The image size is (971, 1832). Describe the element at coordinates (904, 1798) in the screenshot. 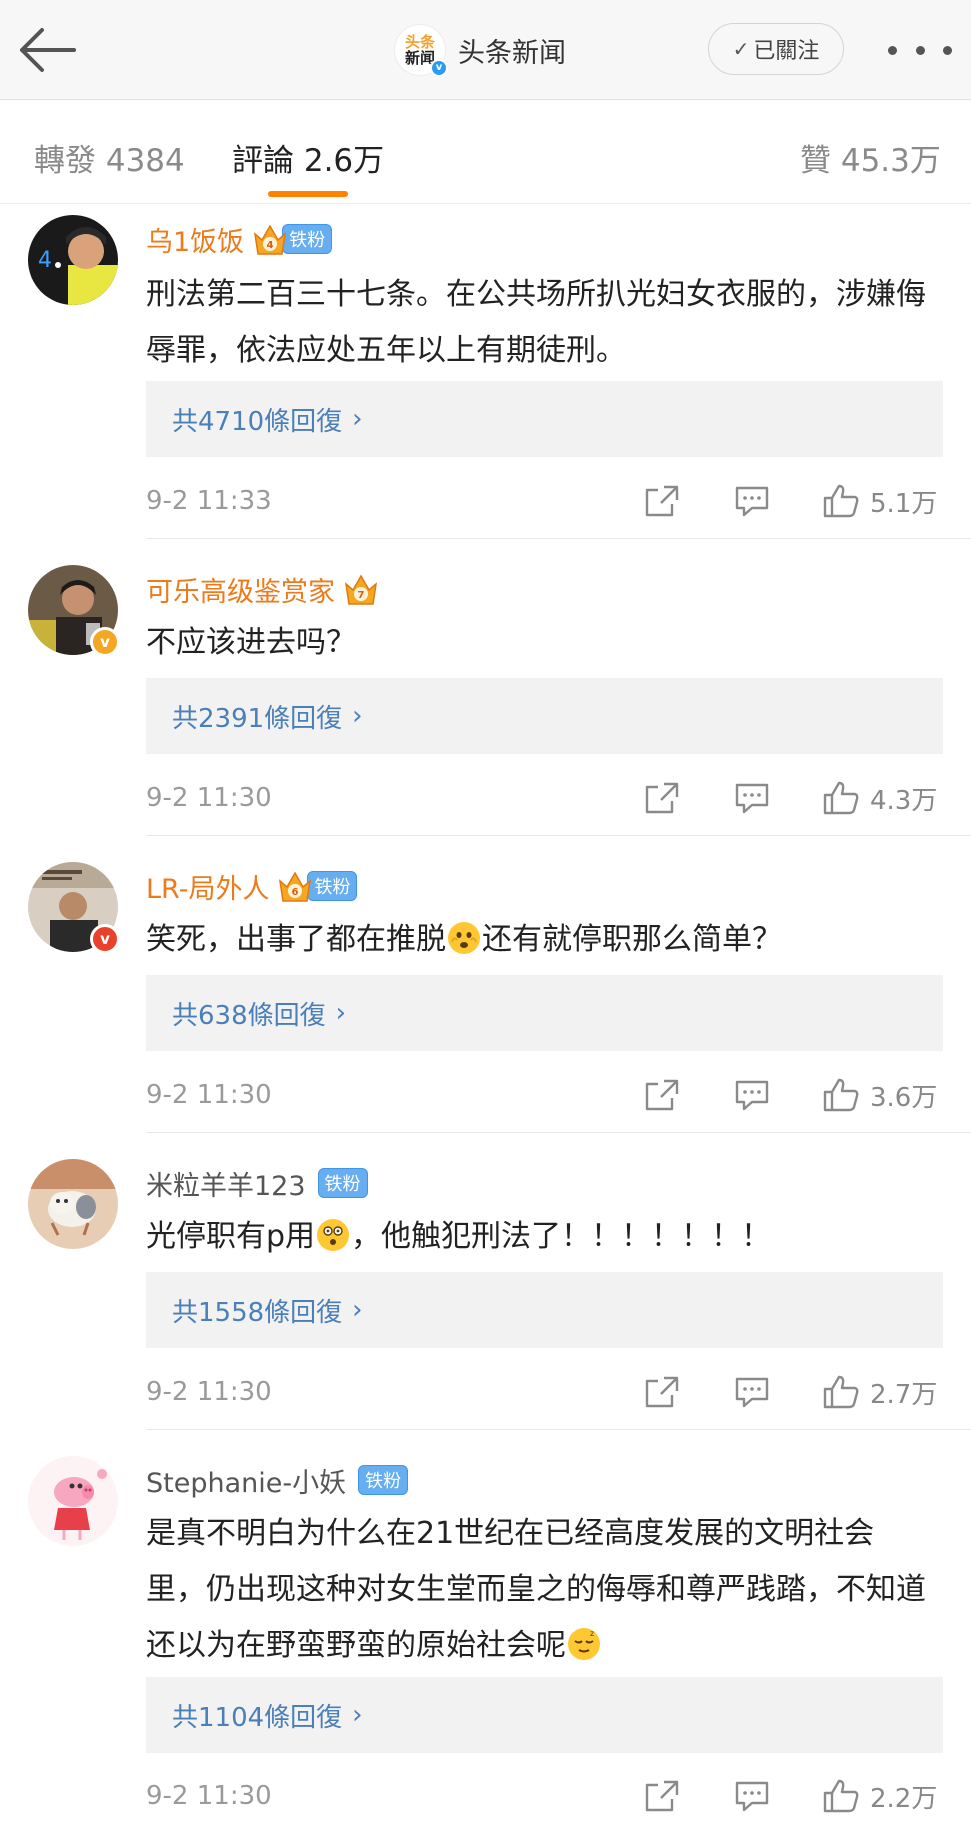

I see `like-count: 2.2万` at that location.